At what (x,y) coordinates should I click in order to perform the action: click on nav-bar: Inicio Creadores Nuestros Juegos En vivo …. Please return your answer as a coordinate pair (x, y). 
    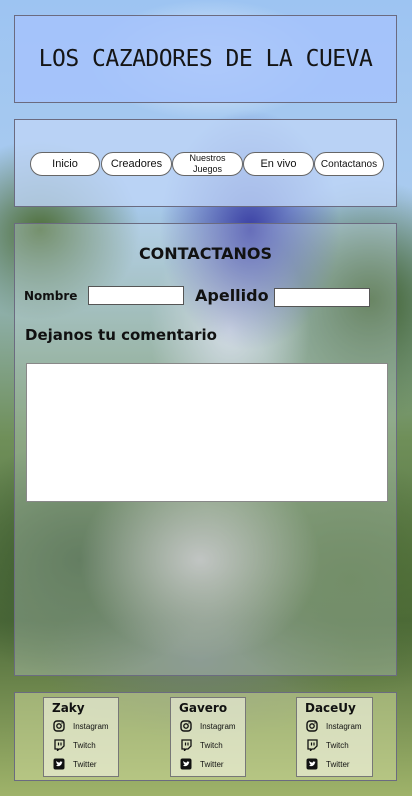
    Looking at the image, I should click on (205, 163).